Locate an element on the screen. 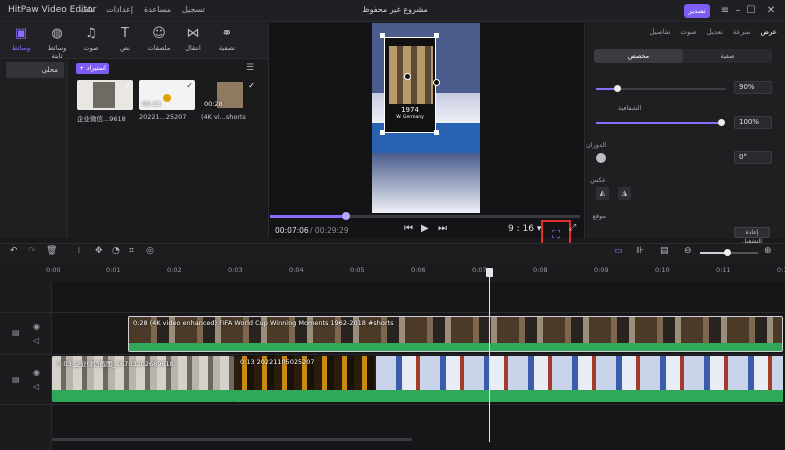 The width and height of the screenshot is (785, 450). scale-slider is located at coordinates (672, 89).